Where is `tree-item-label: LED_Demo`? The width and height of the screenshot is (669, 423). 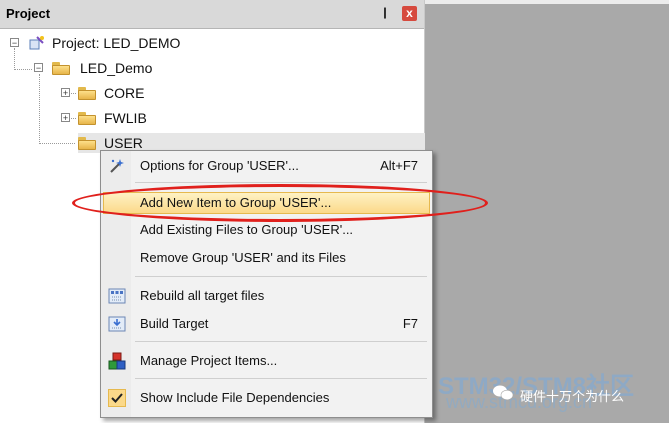 tree-item-label: LED_Demo is located at coordinates (116, 68).